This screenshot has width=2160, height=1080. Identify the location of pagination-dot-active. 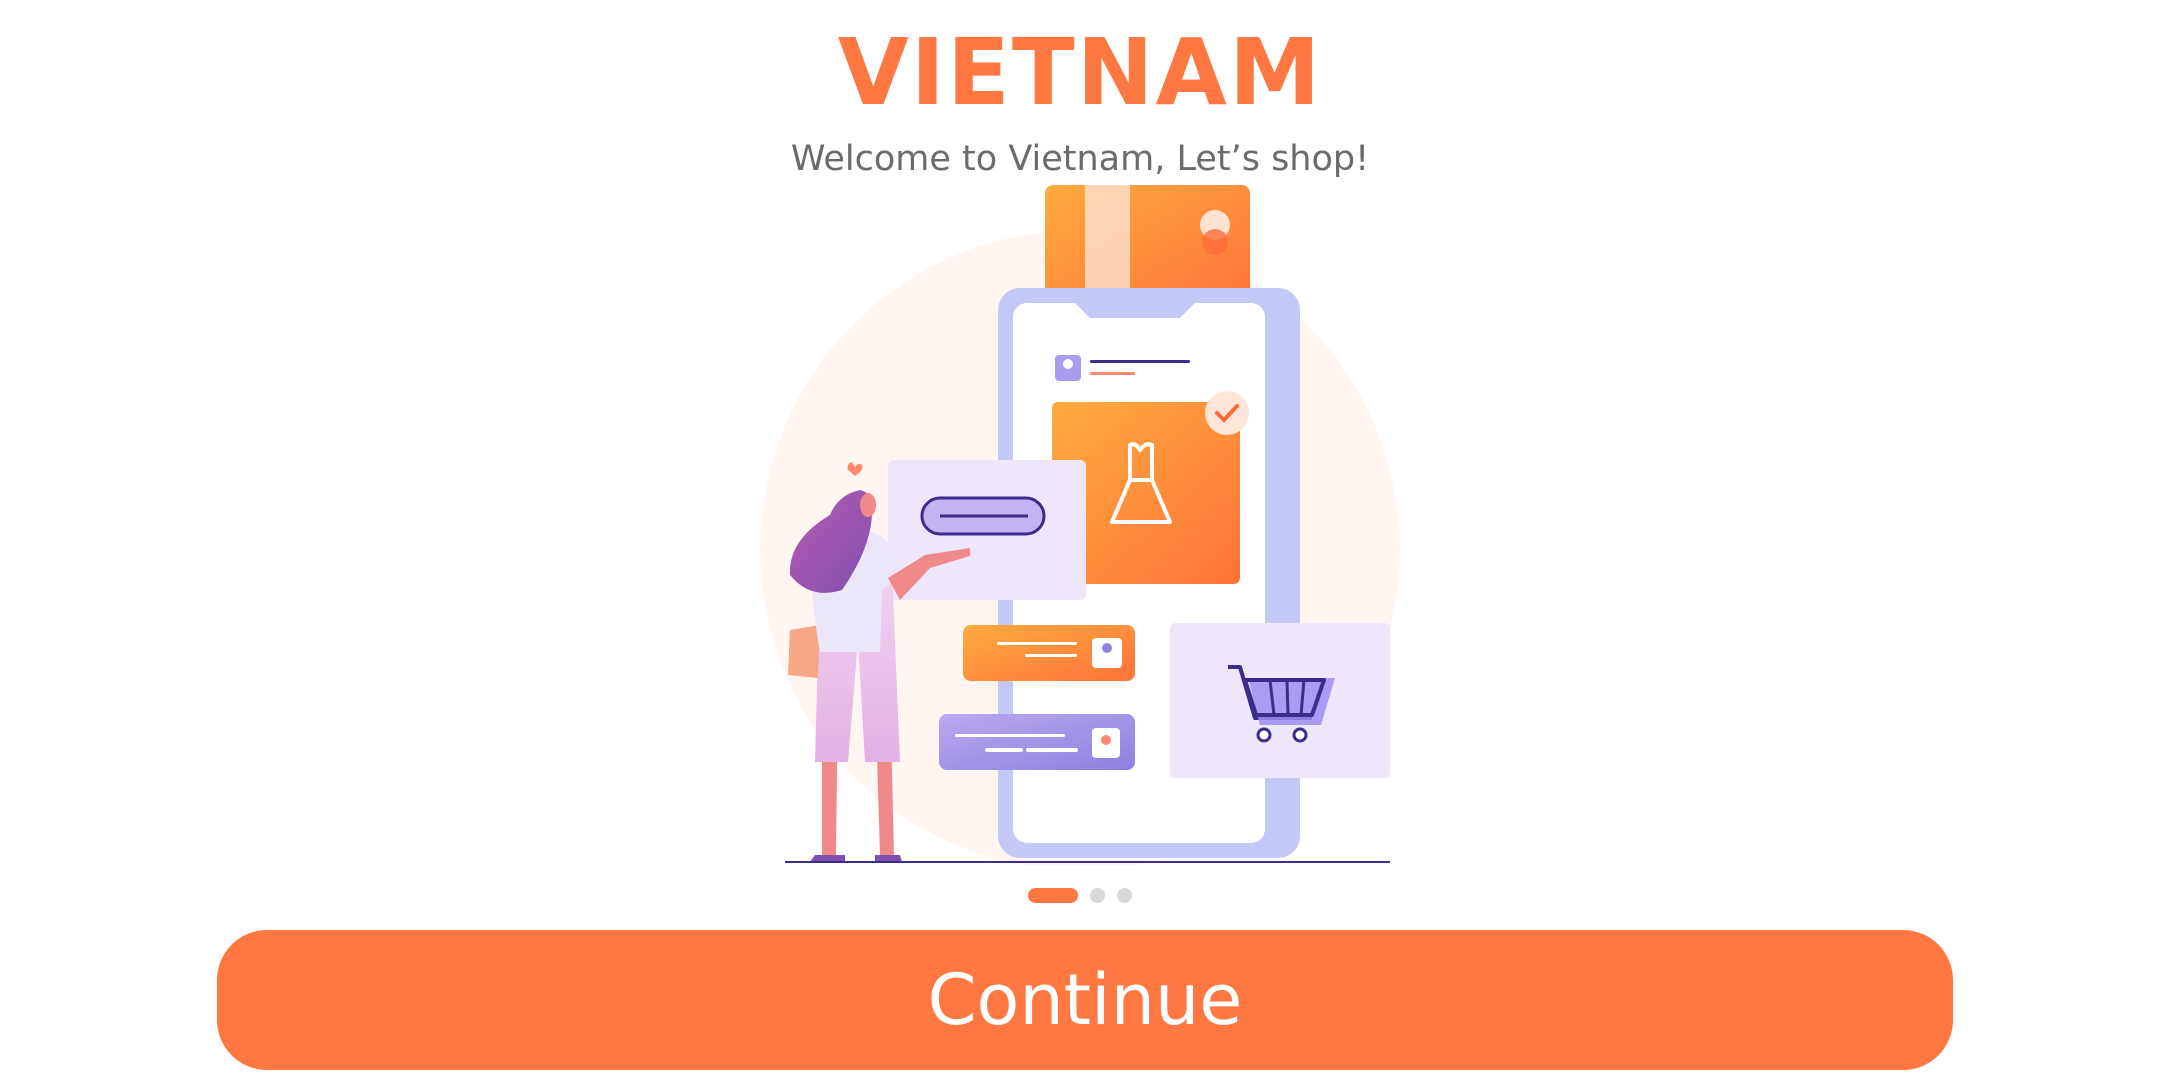
(1053, 895).